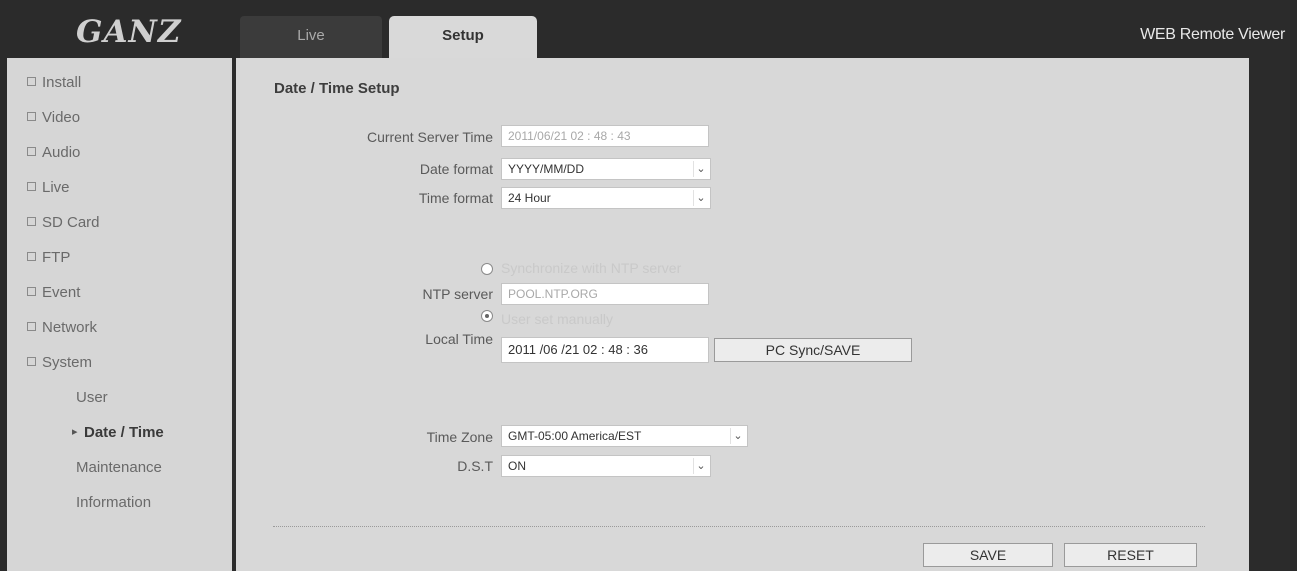  Describe the element at coordinates (605, 294) in the screenshot. I see `ntp-server-input: POOL.NTP.ORG` at that location.